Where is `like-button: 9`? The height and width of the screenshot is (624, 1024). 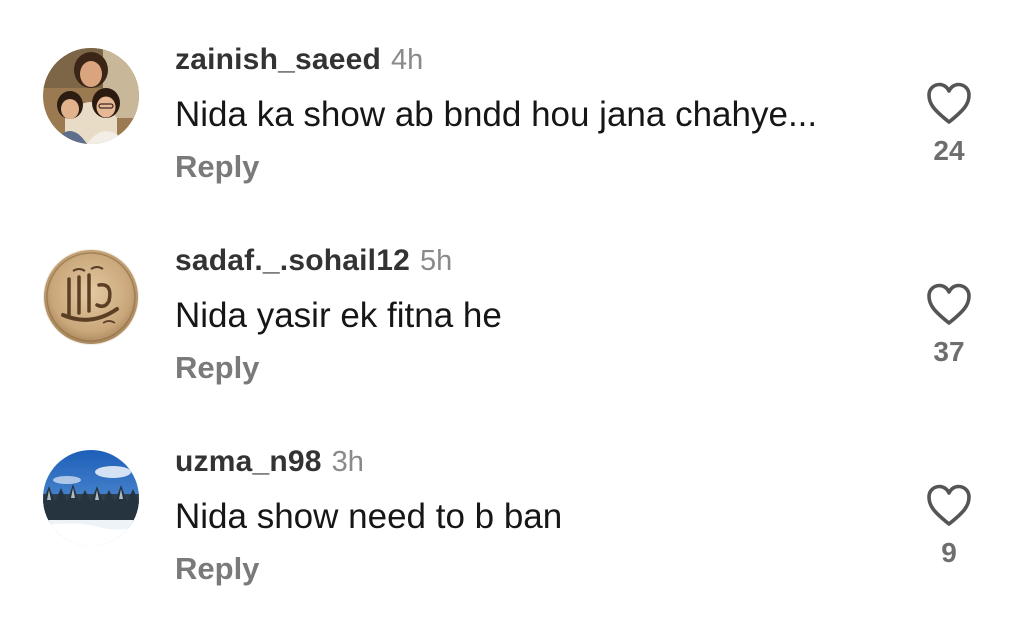 like-button: 9 is located at coordinates (949, 527).